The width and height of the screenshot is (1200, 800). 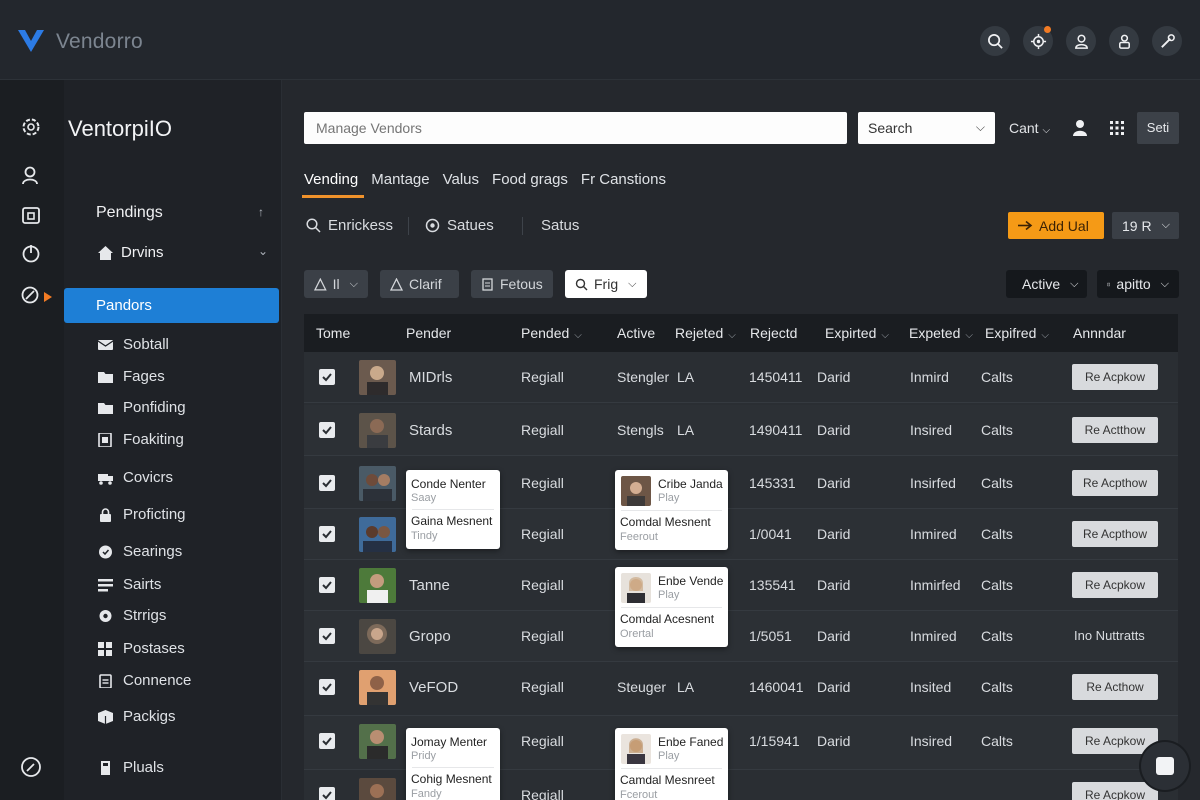 I want to click on top-bar: Vendorro, so click(x=600, y=40).